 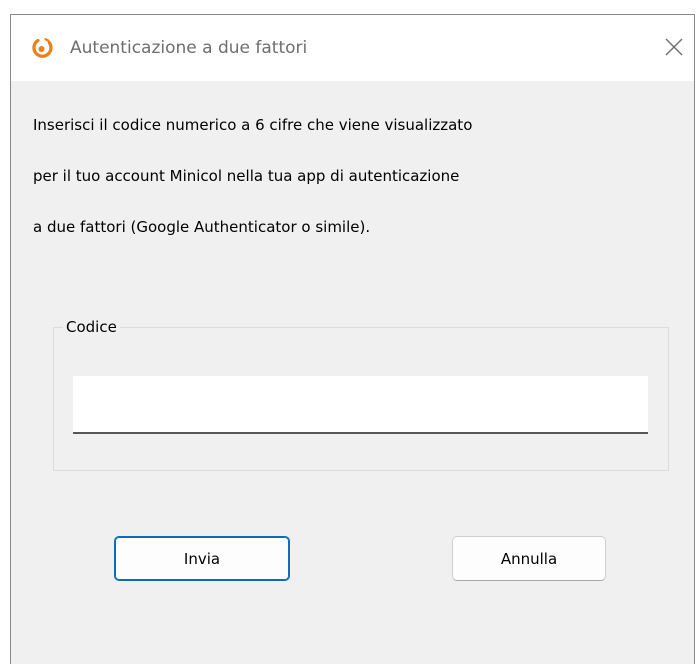 I want to click on minicol-logo-icon, so click(x=42, y=48).